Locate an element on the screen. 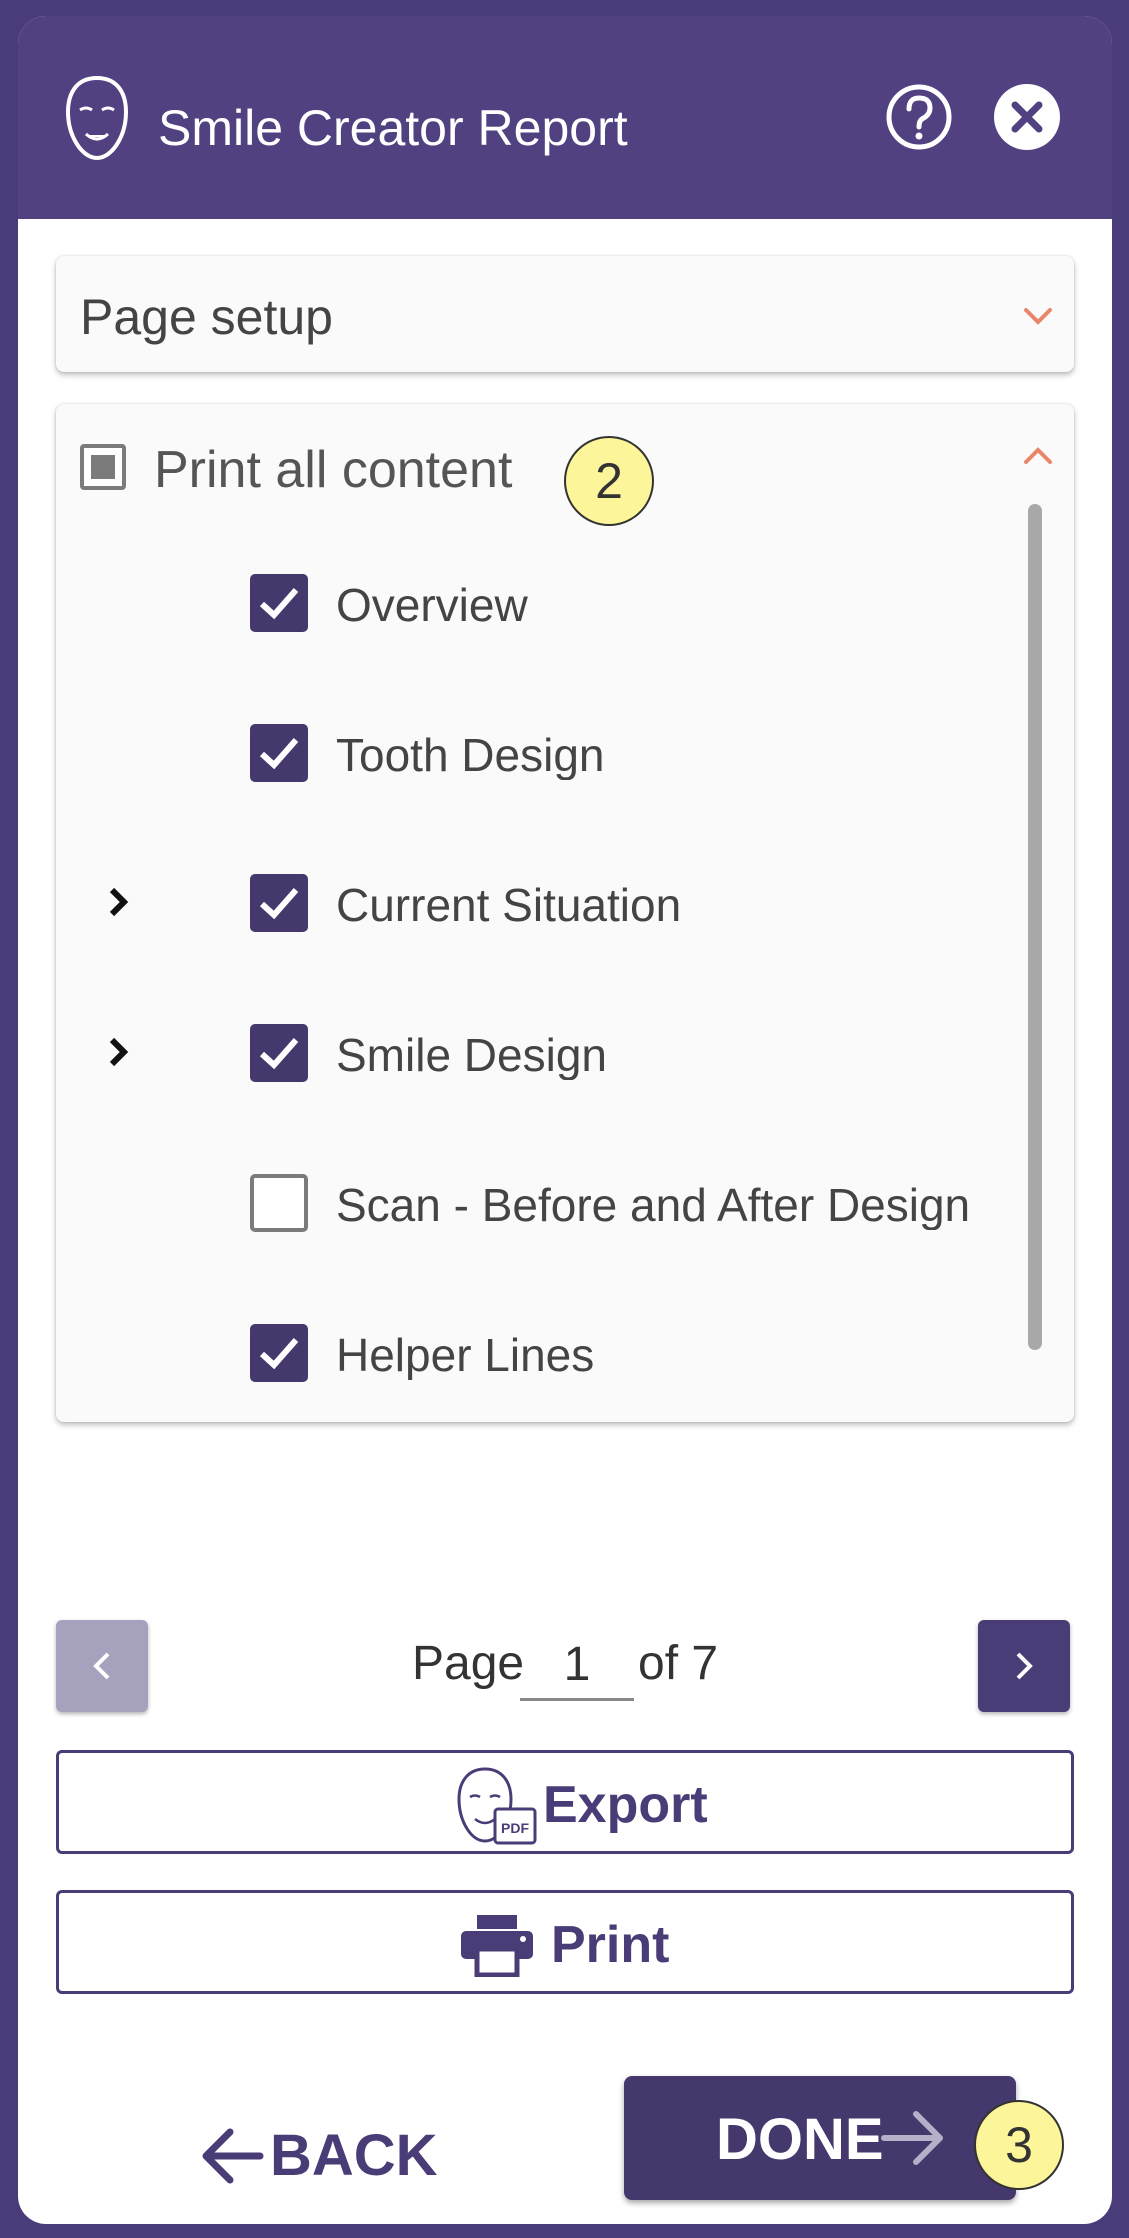  content-scrollbar is located at coordinates (1035, 927).